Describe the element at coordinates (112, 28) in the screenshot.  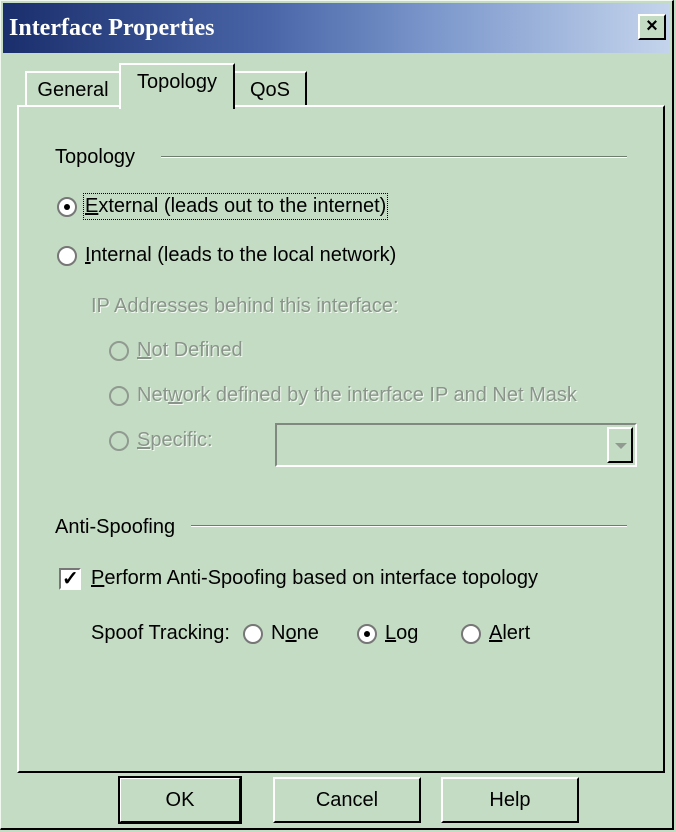
I see `dialog-title: Interface Properties` at that location.